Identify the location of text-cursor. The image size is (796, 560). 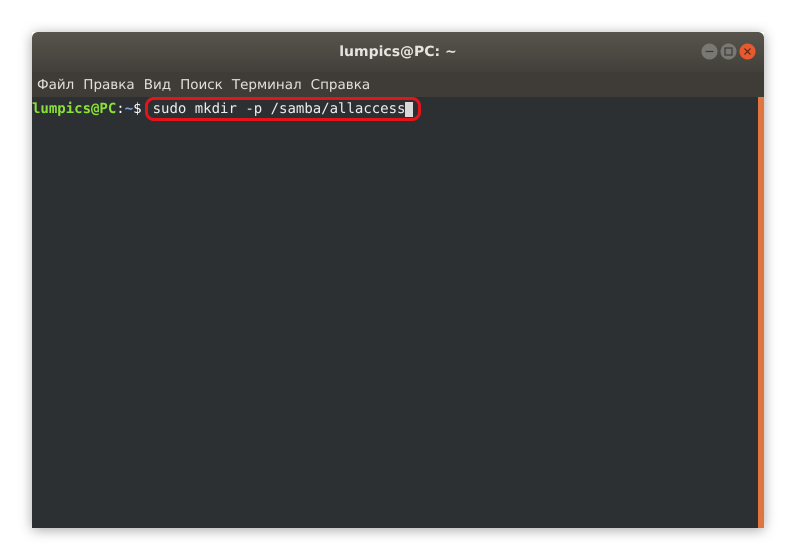
(409, 109).